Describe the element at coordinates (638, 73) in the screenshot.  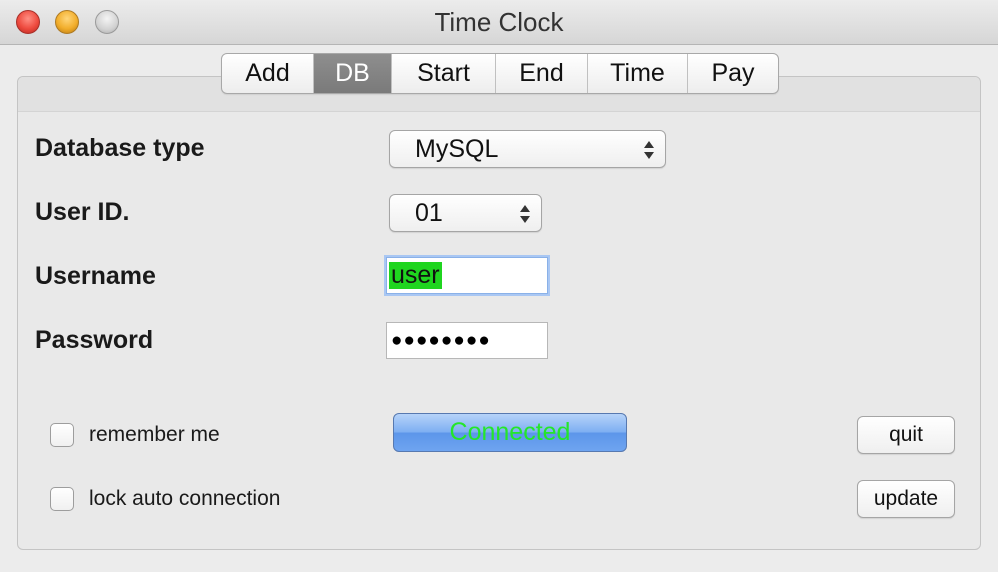
I see `tab-time: Time` at that location.